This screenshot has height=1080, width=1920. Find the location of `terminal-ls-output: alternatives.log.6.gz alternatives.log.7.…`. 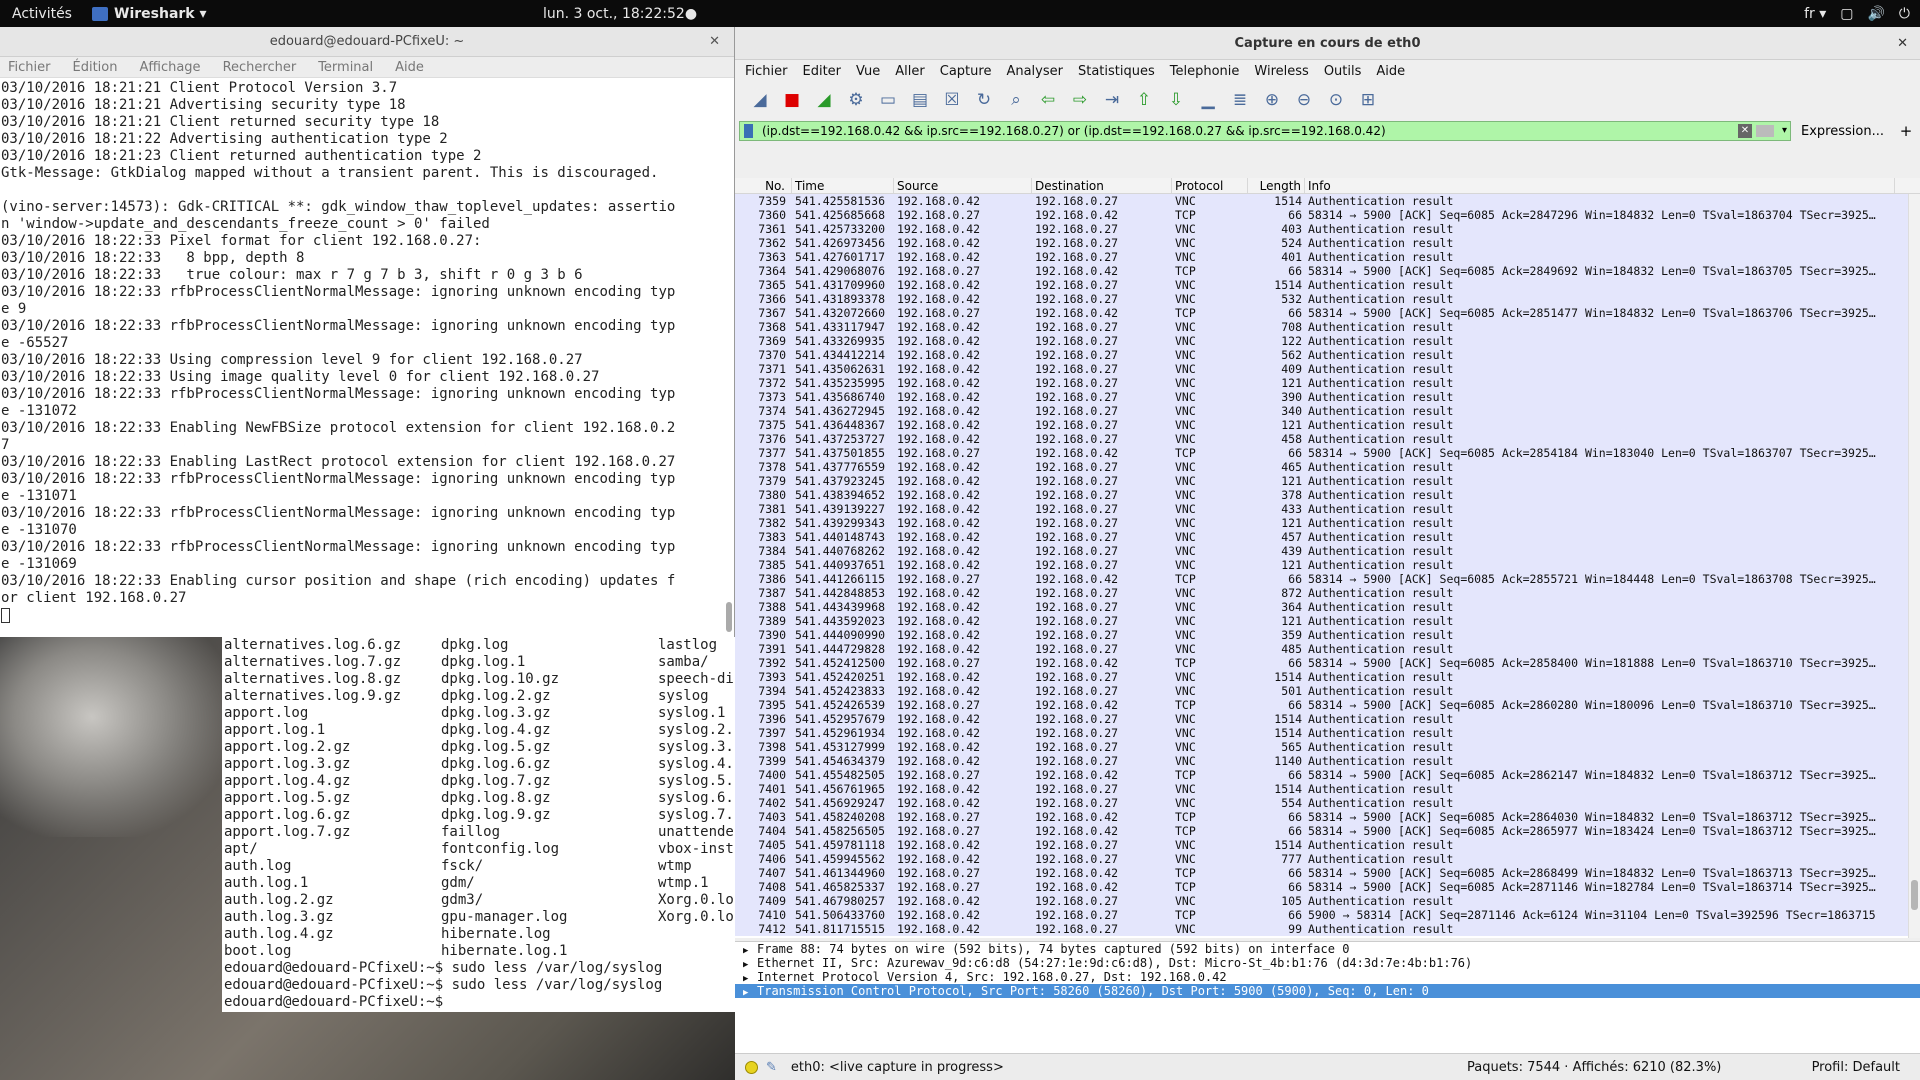

terminal-ls-output: alternatives.log.6.gz alternatives.log.7.… is located at coordinates (478, 824).